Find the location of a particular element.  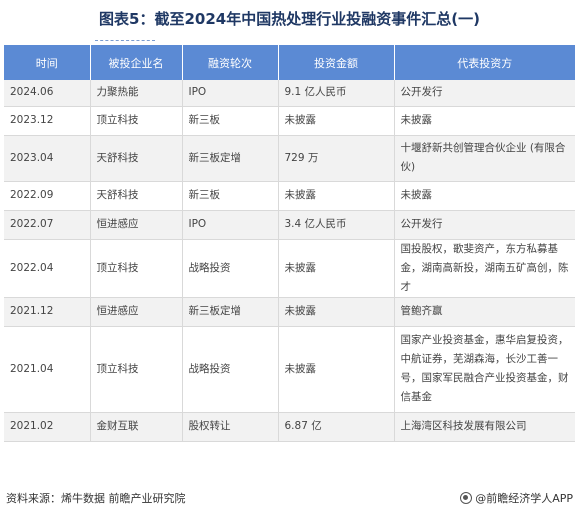

table-row: 2021.02 金财互联 股权转让 6.87 亿 上海湾区科技发展有限公司 is located at coordinates (289, 427).